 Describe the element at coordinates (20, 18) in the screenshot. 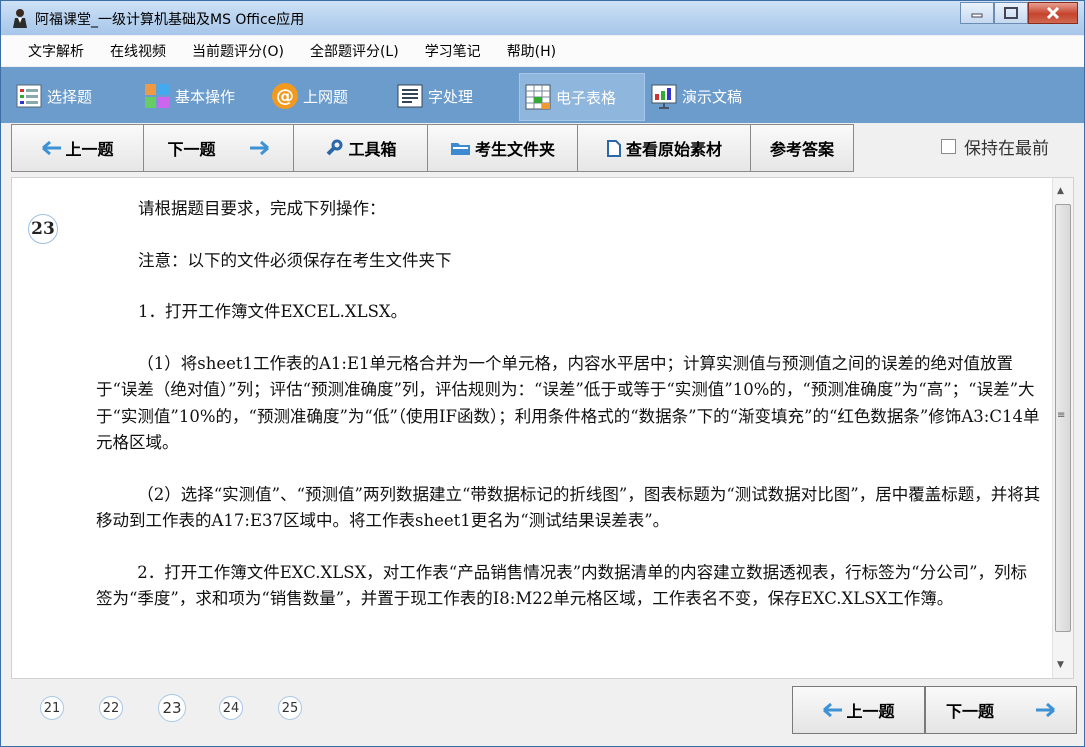

I see `person-icon` at that location.